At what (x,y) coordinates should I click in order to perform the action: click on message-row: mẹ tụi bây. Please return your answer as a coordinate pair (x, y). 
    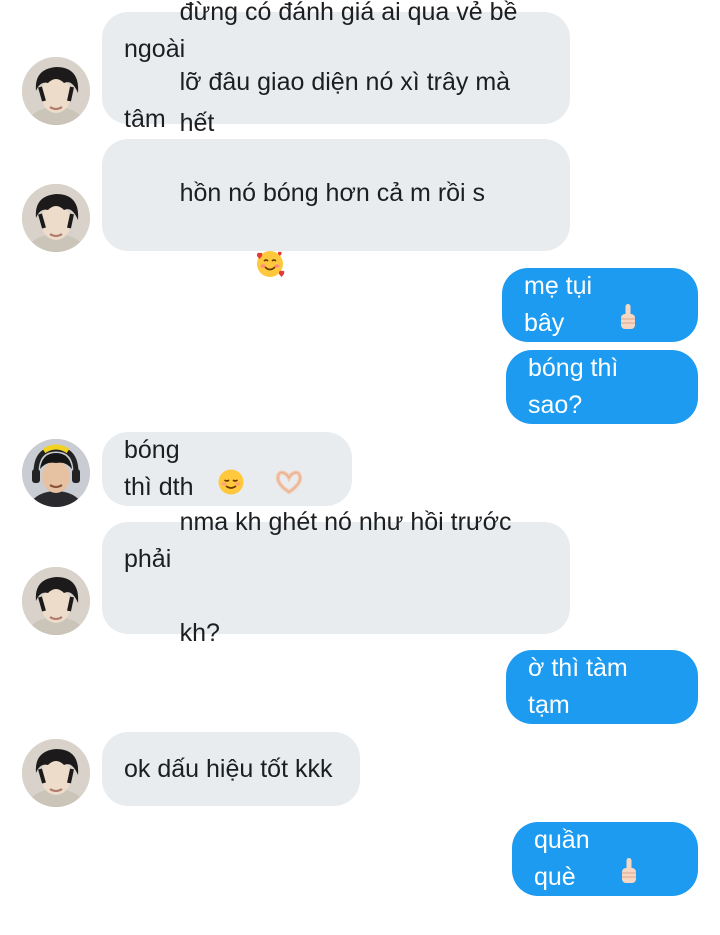
    Looking at the image, I should click on (360, 305).